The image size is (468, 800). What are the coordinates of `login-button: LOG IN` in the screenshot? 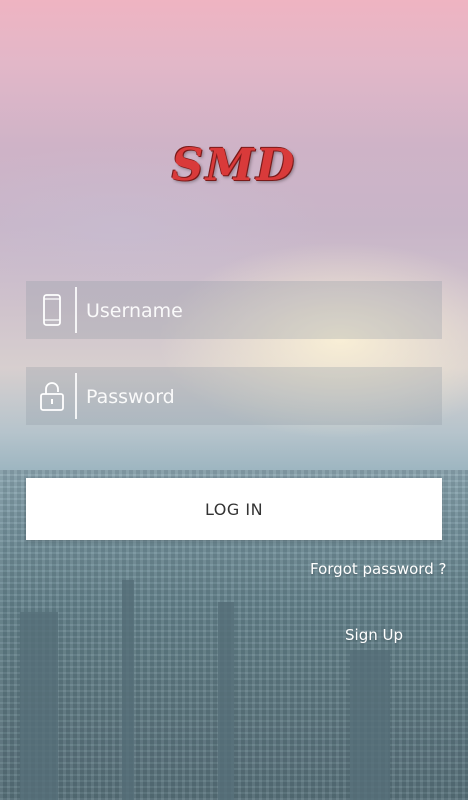 It's located at (234, 509).